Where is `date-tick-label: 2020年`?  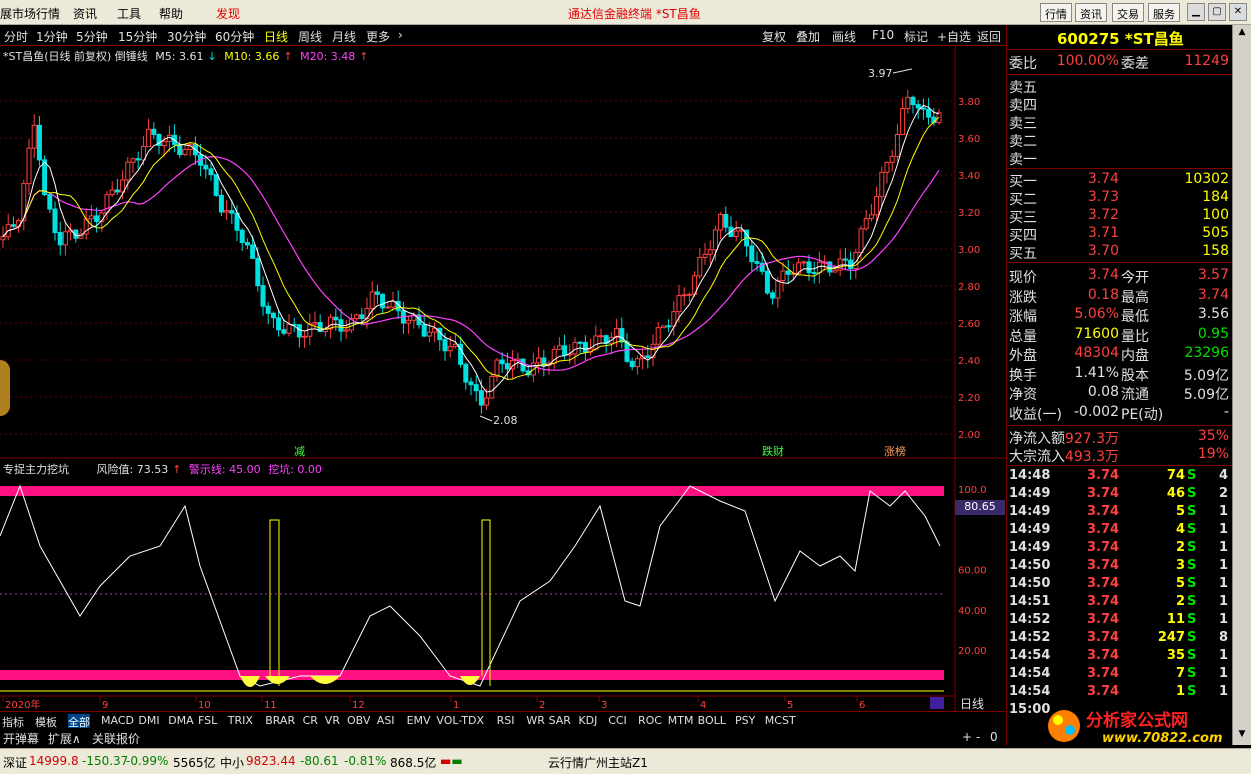
date-tick-label: 2020年 is located at coordinates (22, 704).